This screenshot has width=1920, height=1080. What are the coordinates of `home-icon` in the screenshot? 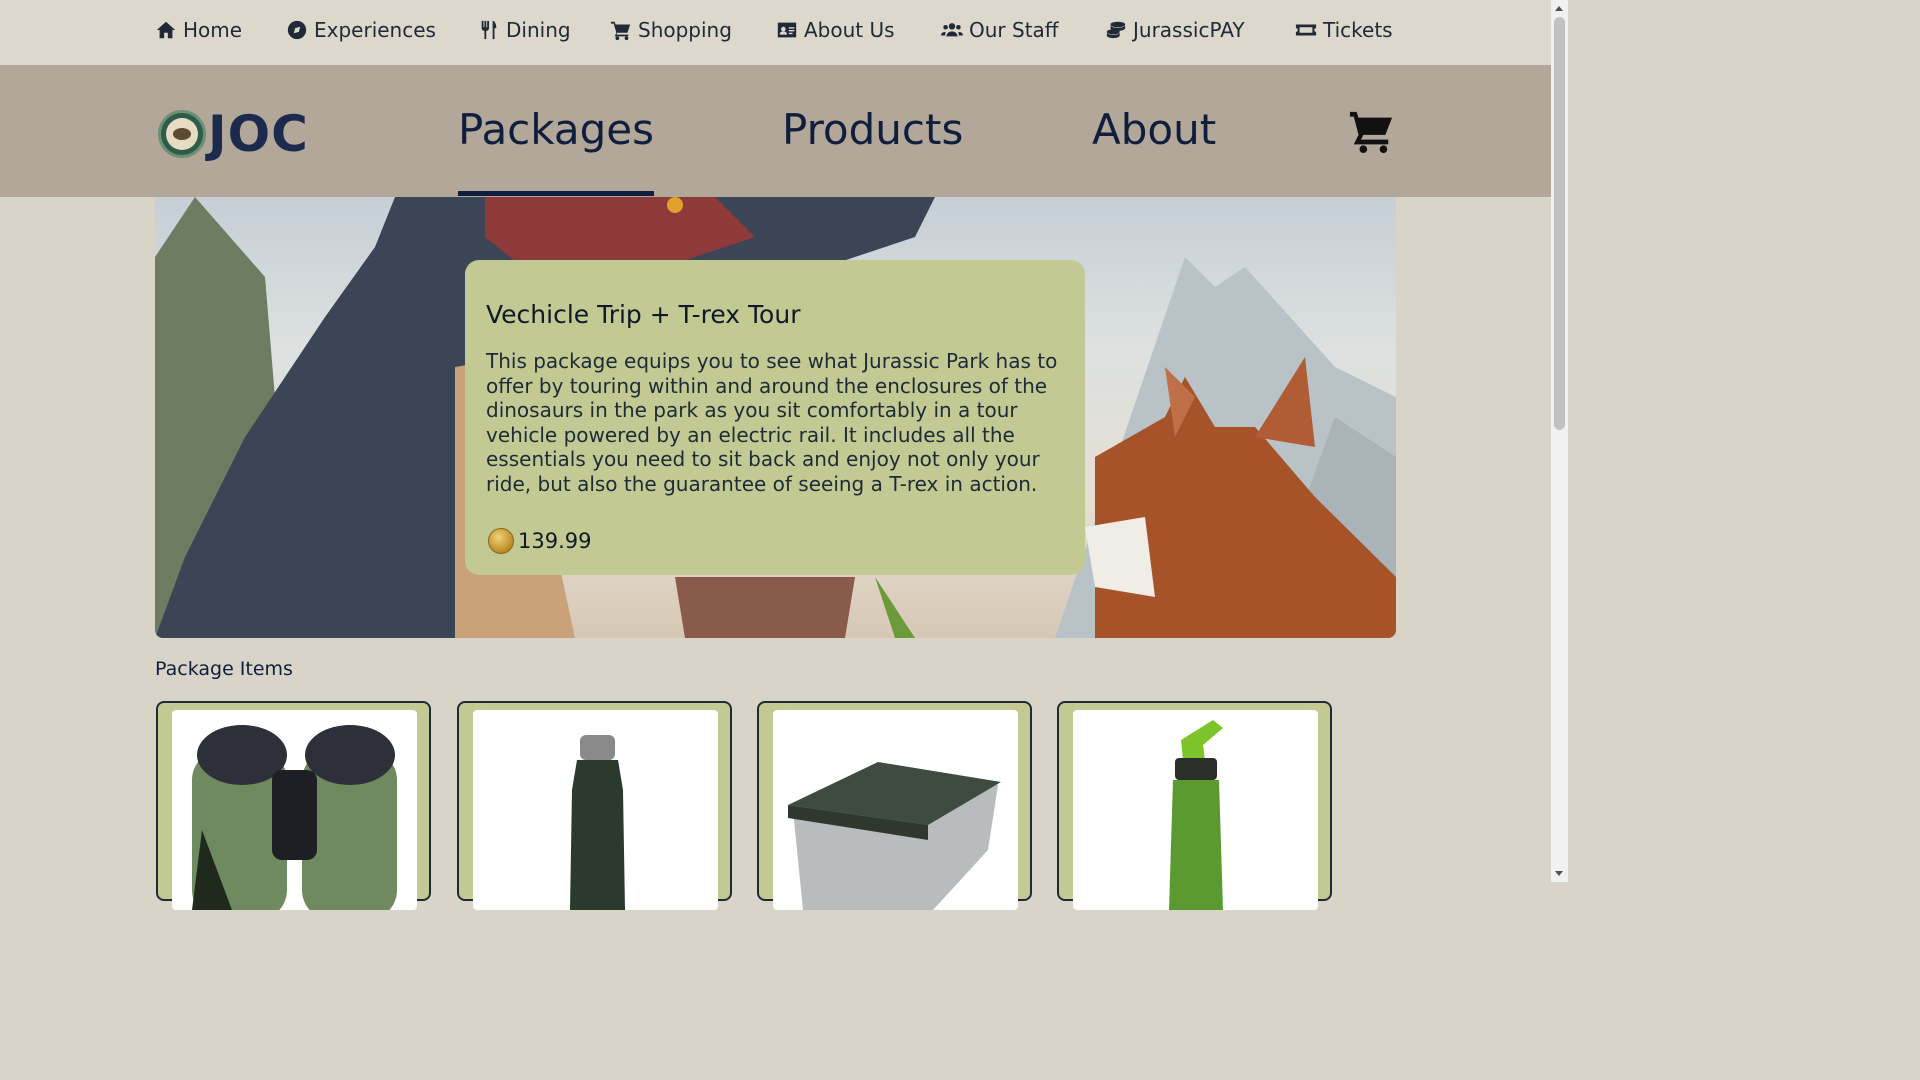 It's located at (166, 30).